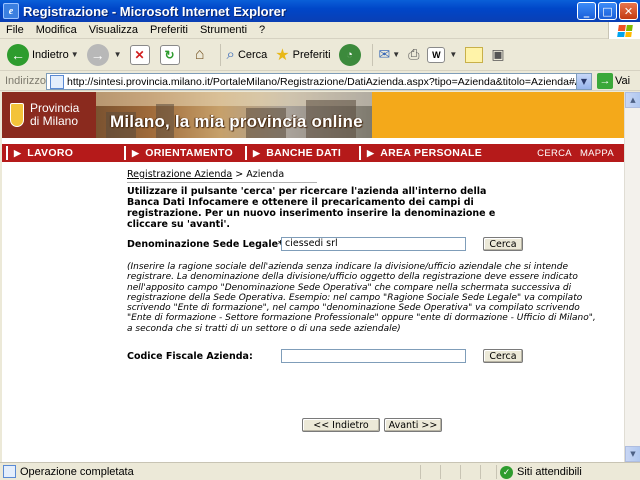 This screenshot has width=640, height=480. Describe the element at coordinates (265, 174) in the screenshot. I see `breadcrumb-current: Azienda` at that location.